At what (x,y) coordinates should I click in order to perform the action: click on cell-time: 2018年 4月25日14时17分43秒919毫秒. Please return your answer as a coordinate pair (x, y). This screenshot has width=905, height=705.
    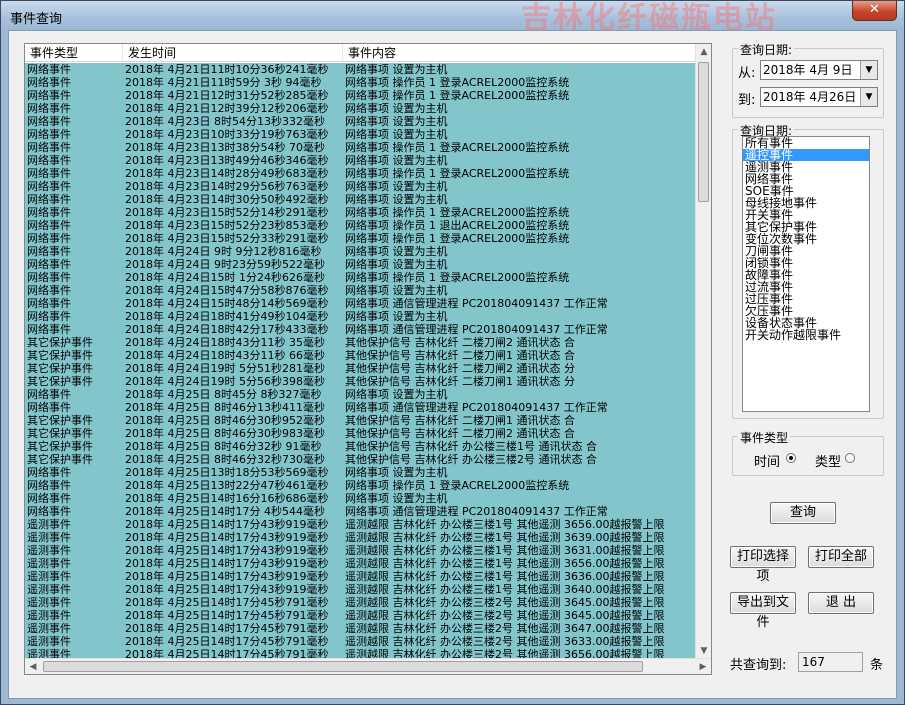
    Looking at the image, I should click on (227, 524).